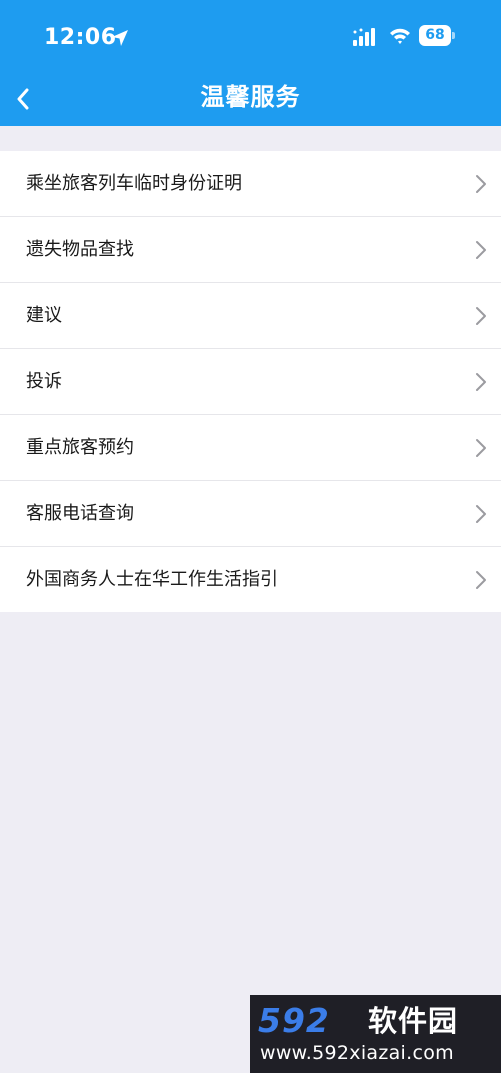 This screenshot has width=501, height=1073. I want to click on menu-item-complaint: 投诉, so click(250, 382).